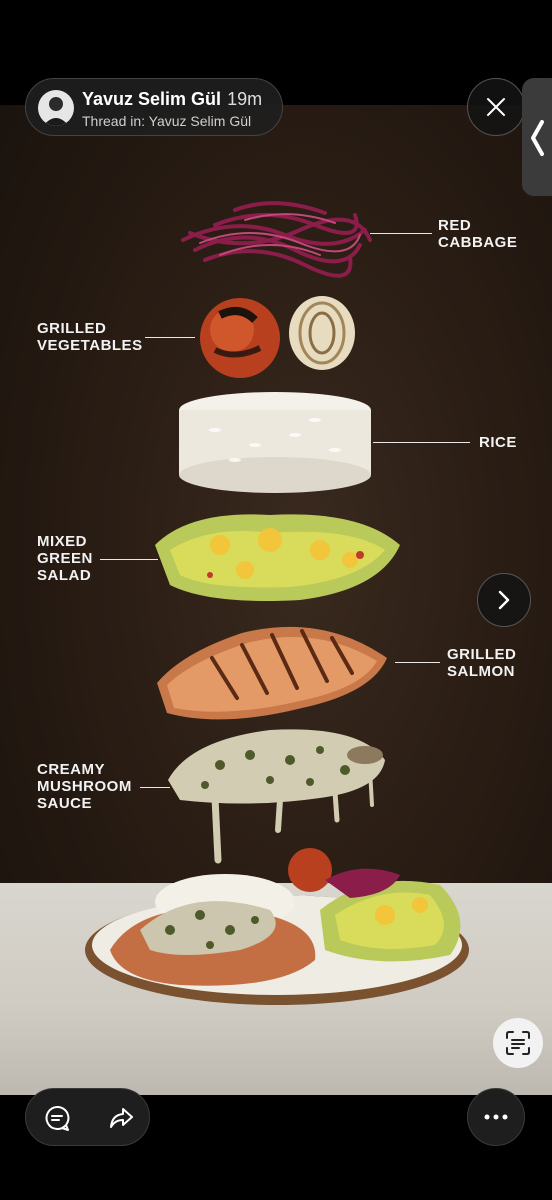 The width and height of the screenshot is (552, 1200). I want to click on thread-author-pill: Yavuz Selim Gül 19m Thread in, so click(154, 107).